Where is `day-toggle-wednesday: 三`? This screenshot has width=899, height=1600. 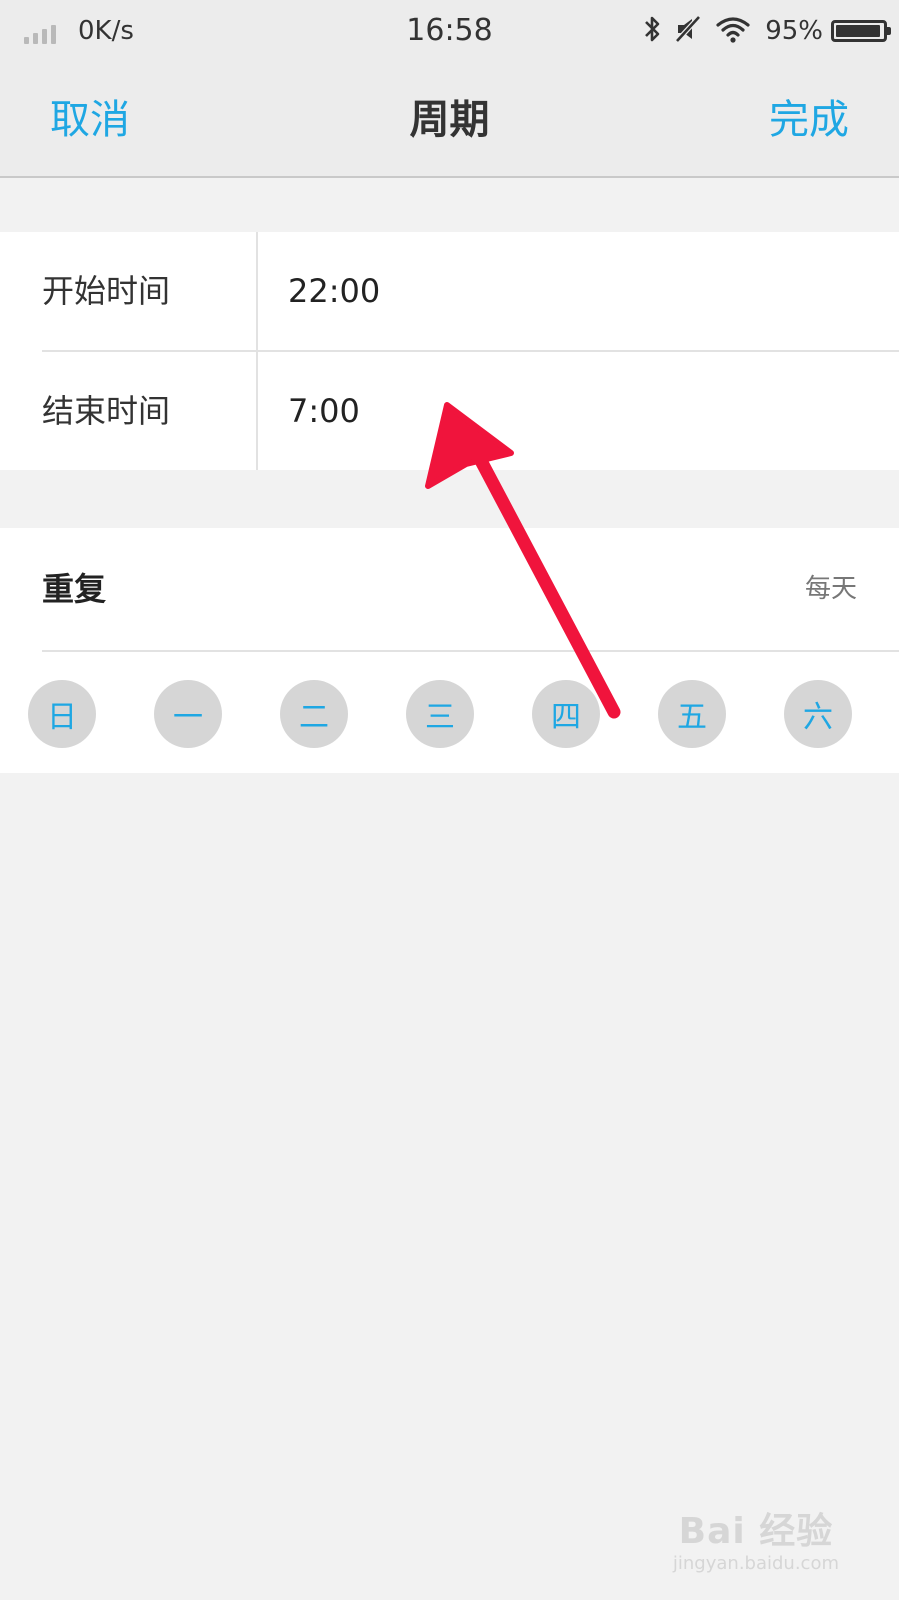 day-toggle-wednesday: 三 is located at coordinates (440, 714).